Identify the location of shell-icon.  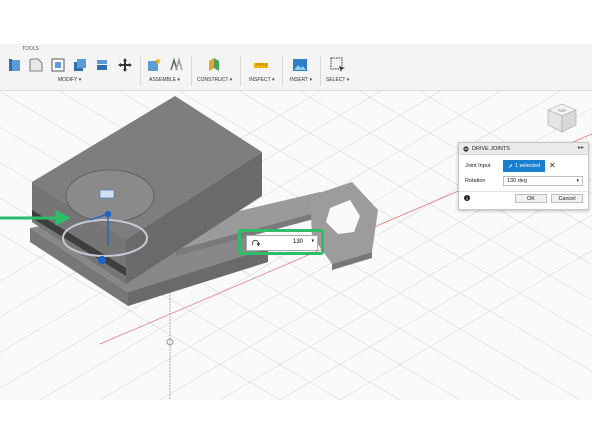
(58, 65).